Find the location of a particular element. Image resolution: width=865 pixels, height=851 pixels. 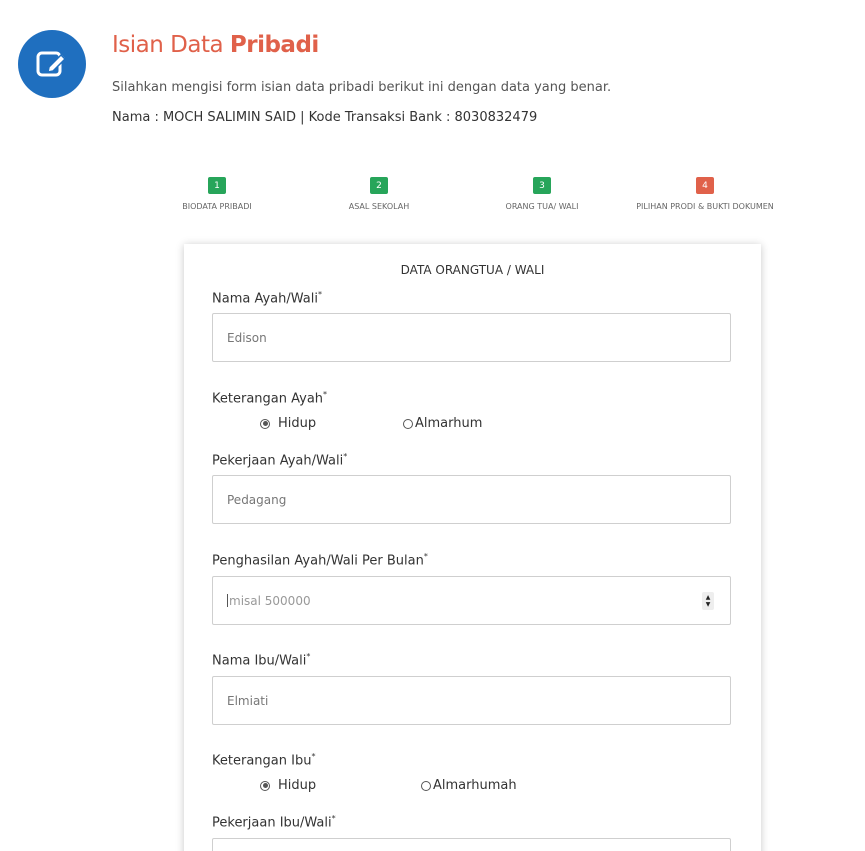

step-biodata-pribadi: 1 BIODATA PRIBADI is located at coordinates (217, 194).